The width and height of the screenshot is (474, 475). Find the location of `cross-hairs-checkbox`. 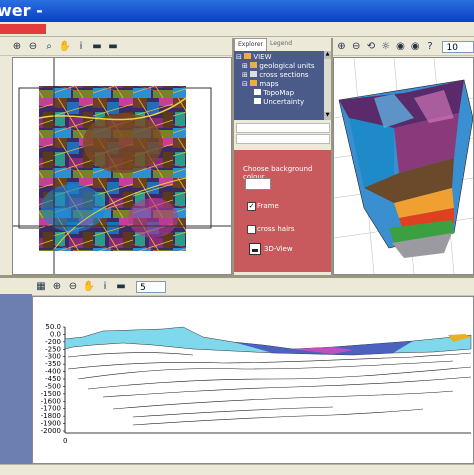

cross-hairs-checkbox is located at coordinates (251, 229).